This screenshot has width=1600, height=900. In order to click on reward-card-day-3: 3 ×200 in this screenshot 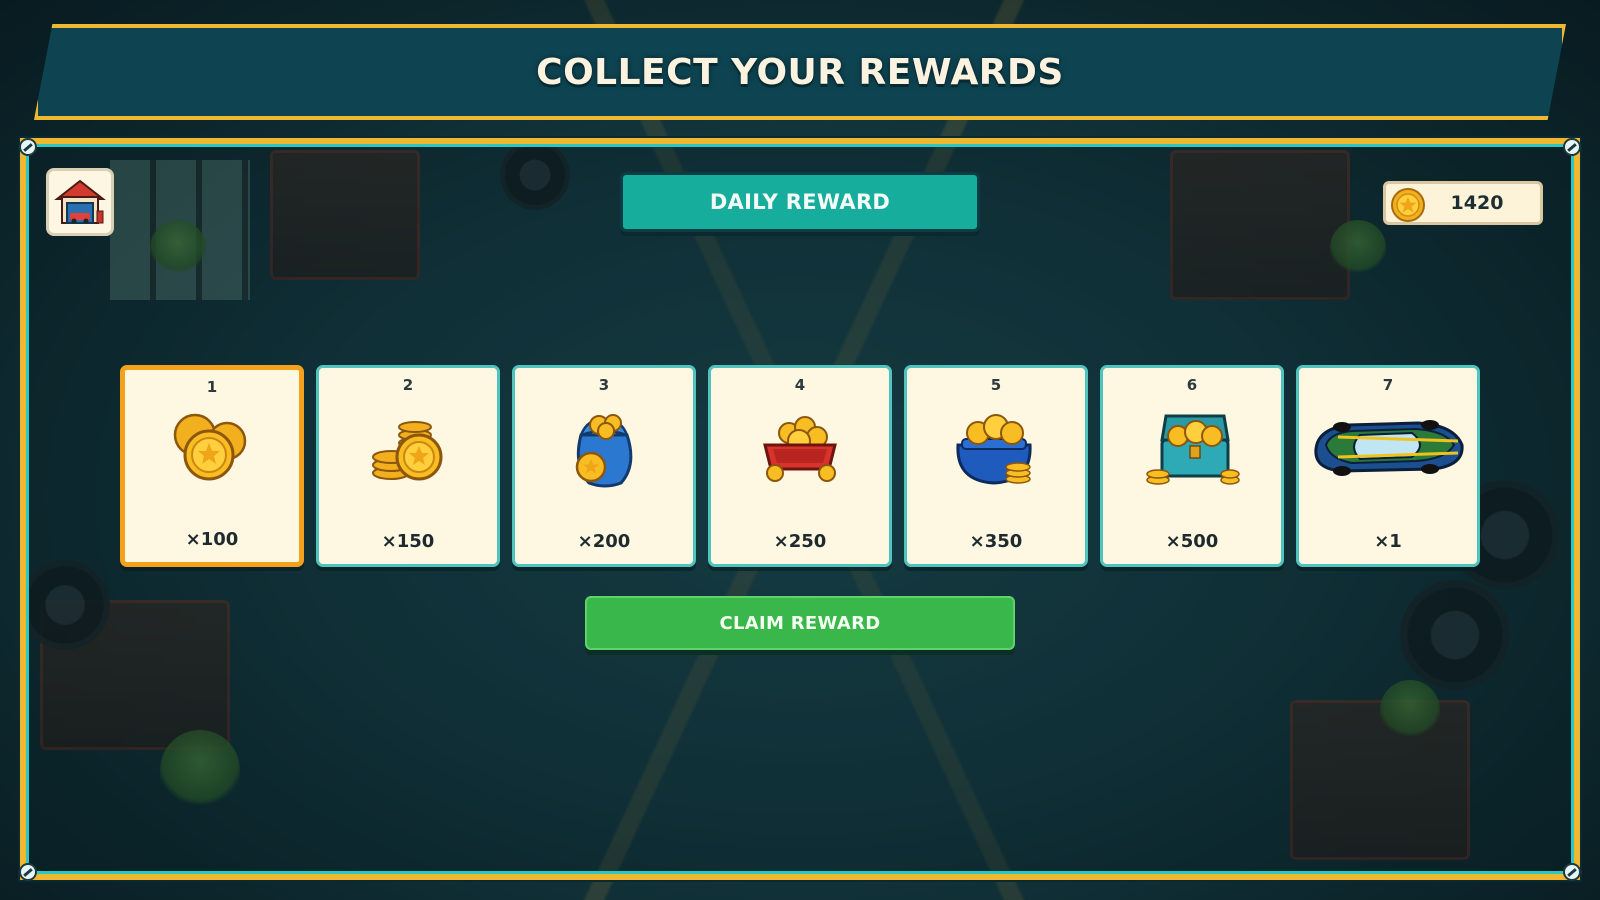, I will do `click(604, 466)`.